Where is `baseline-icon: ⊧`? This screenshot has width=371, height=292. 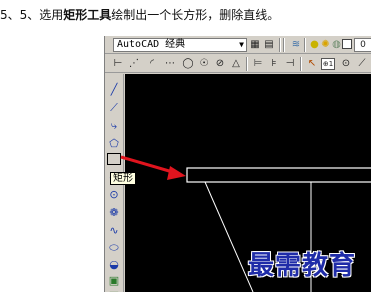
baseline-icon: ⊧ is located at coordinates (274, 64).